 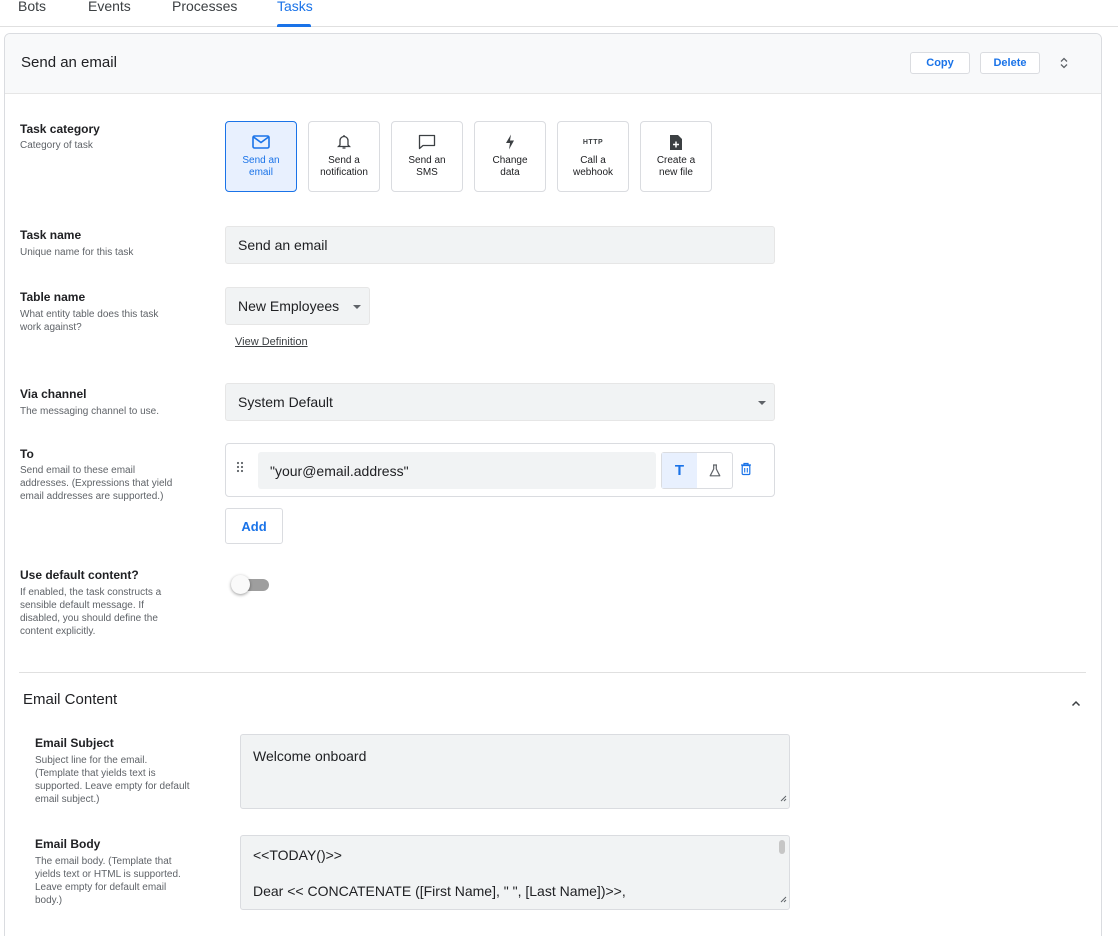 What do you see at coordinates (112, 786) in the screenshot?
I see `email-subject-description-3: supported. Leave empty for default` at bounding box center [112, 786].